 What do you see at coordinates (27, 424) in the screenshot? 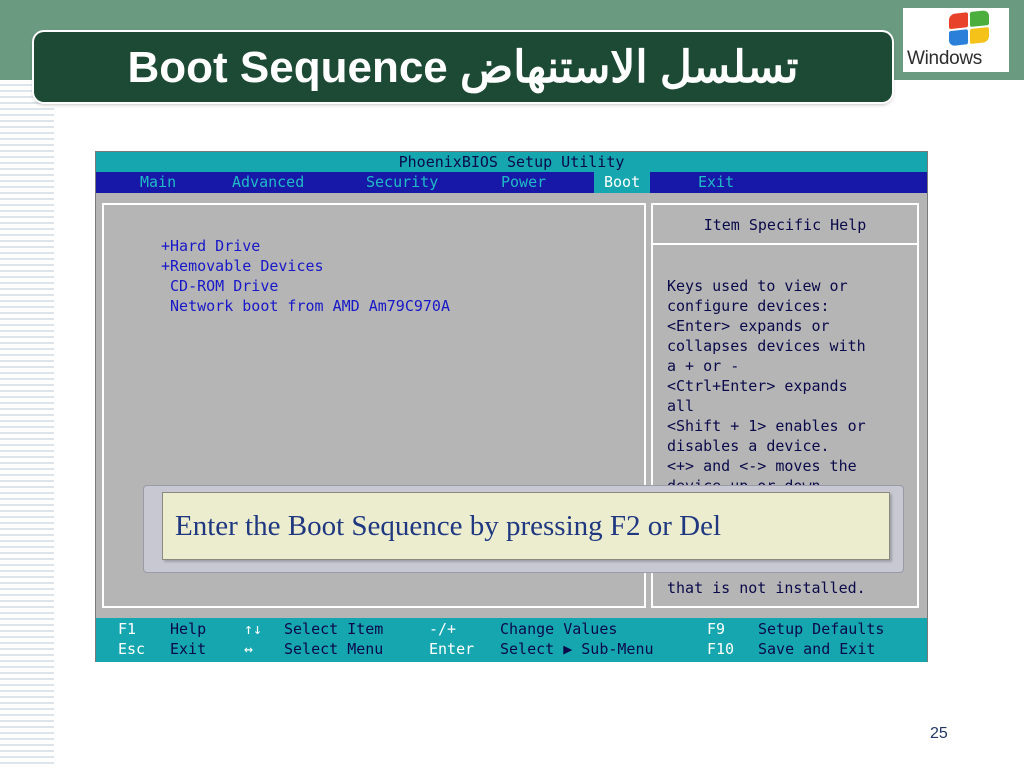
I see `decorative-stripes` at bounding box center [27, 424].